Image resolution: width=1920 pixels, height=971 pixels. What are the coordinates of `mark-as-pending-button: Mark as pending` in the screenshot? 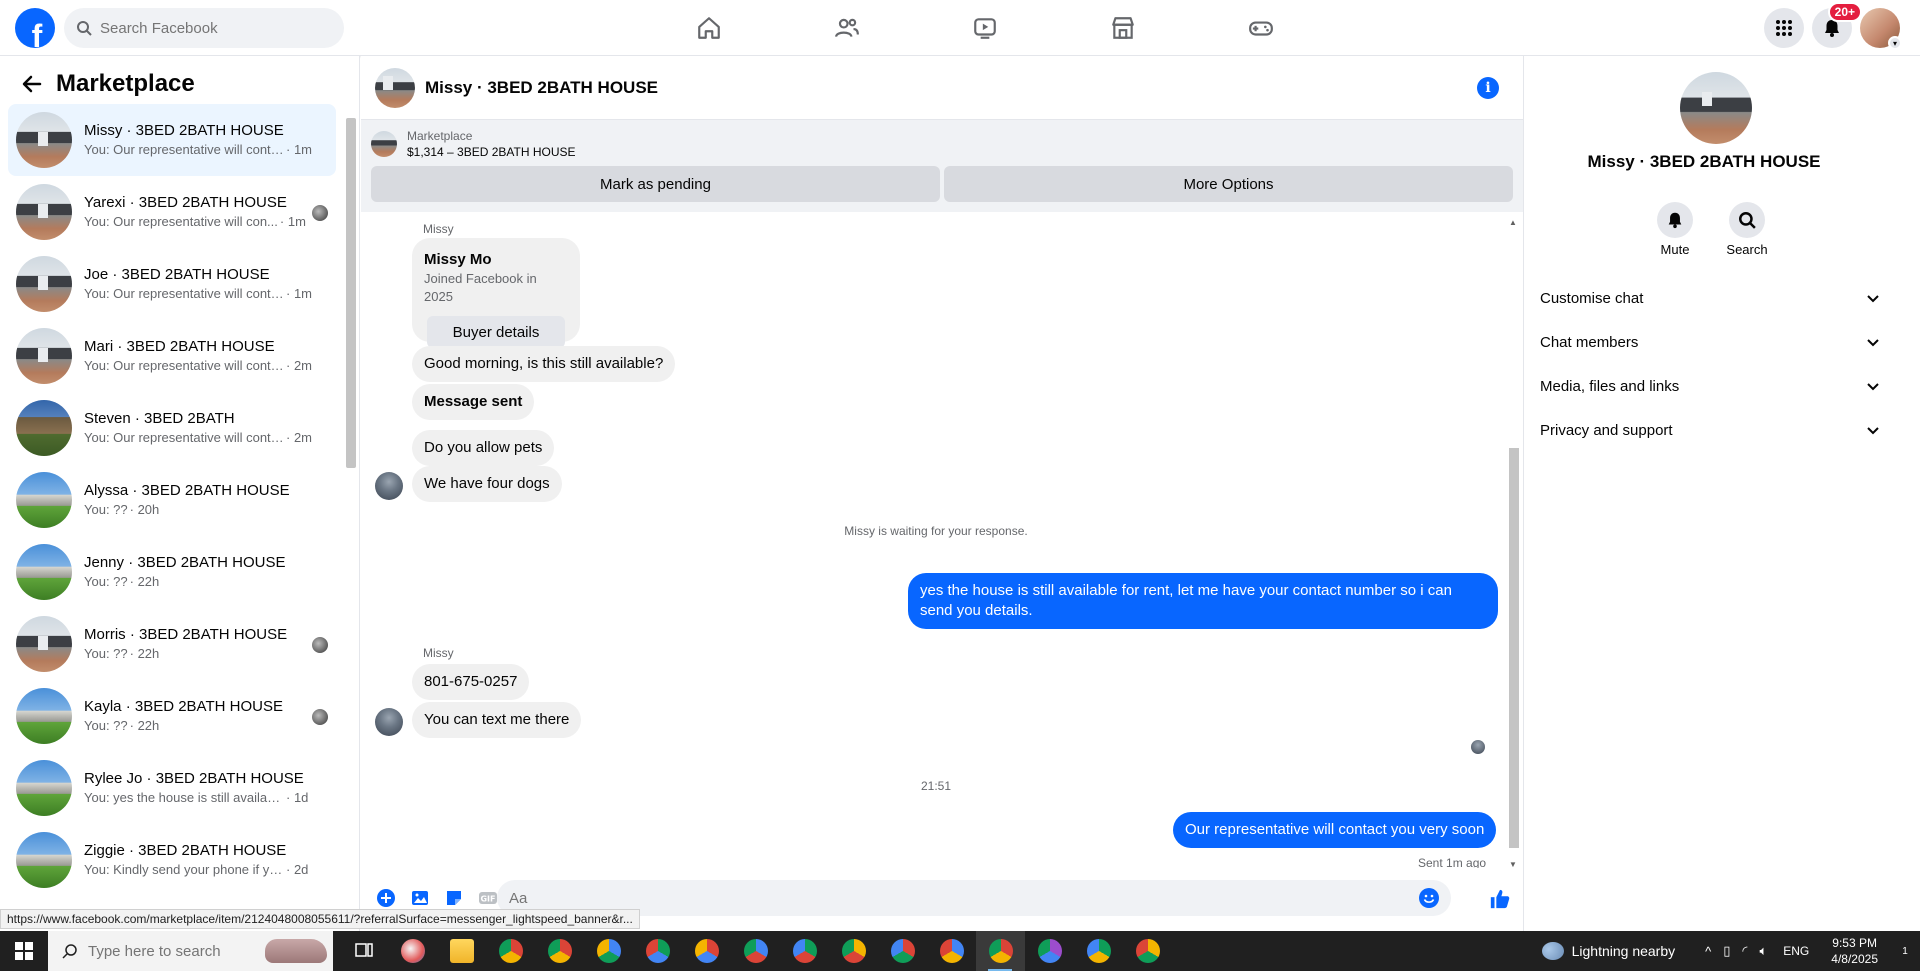 It's located at (655, 184).